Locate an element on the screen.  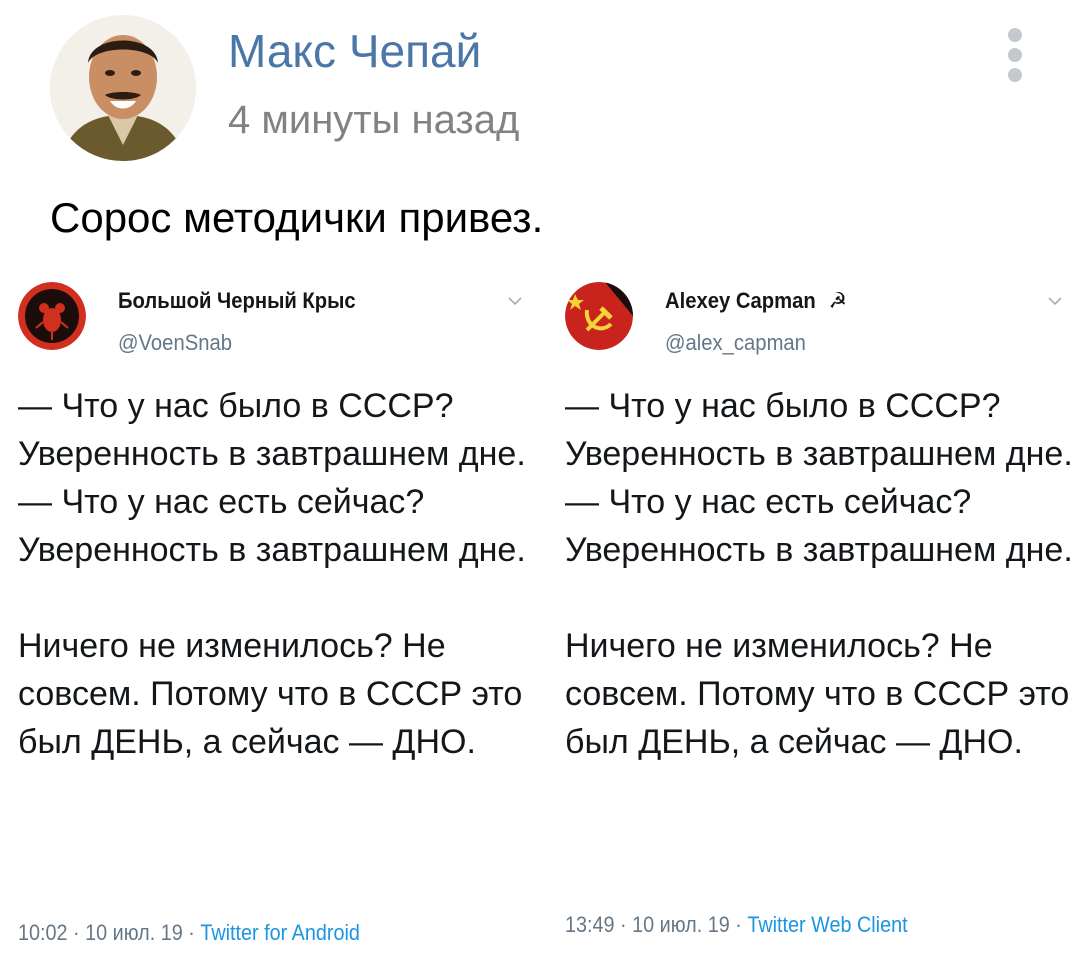
tweet-author-handle: @VoenSnab is located at coordinates (175, 343).